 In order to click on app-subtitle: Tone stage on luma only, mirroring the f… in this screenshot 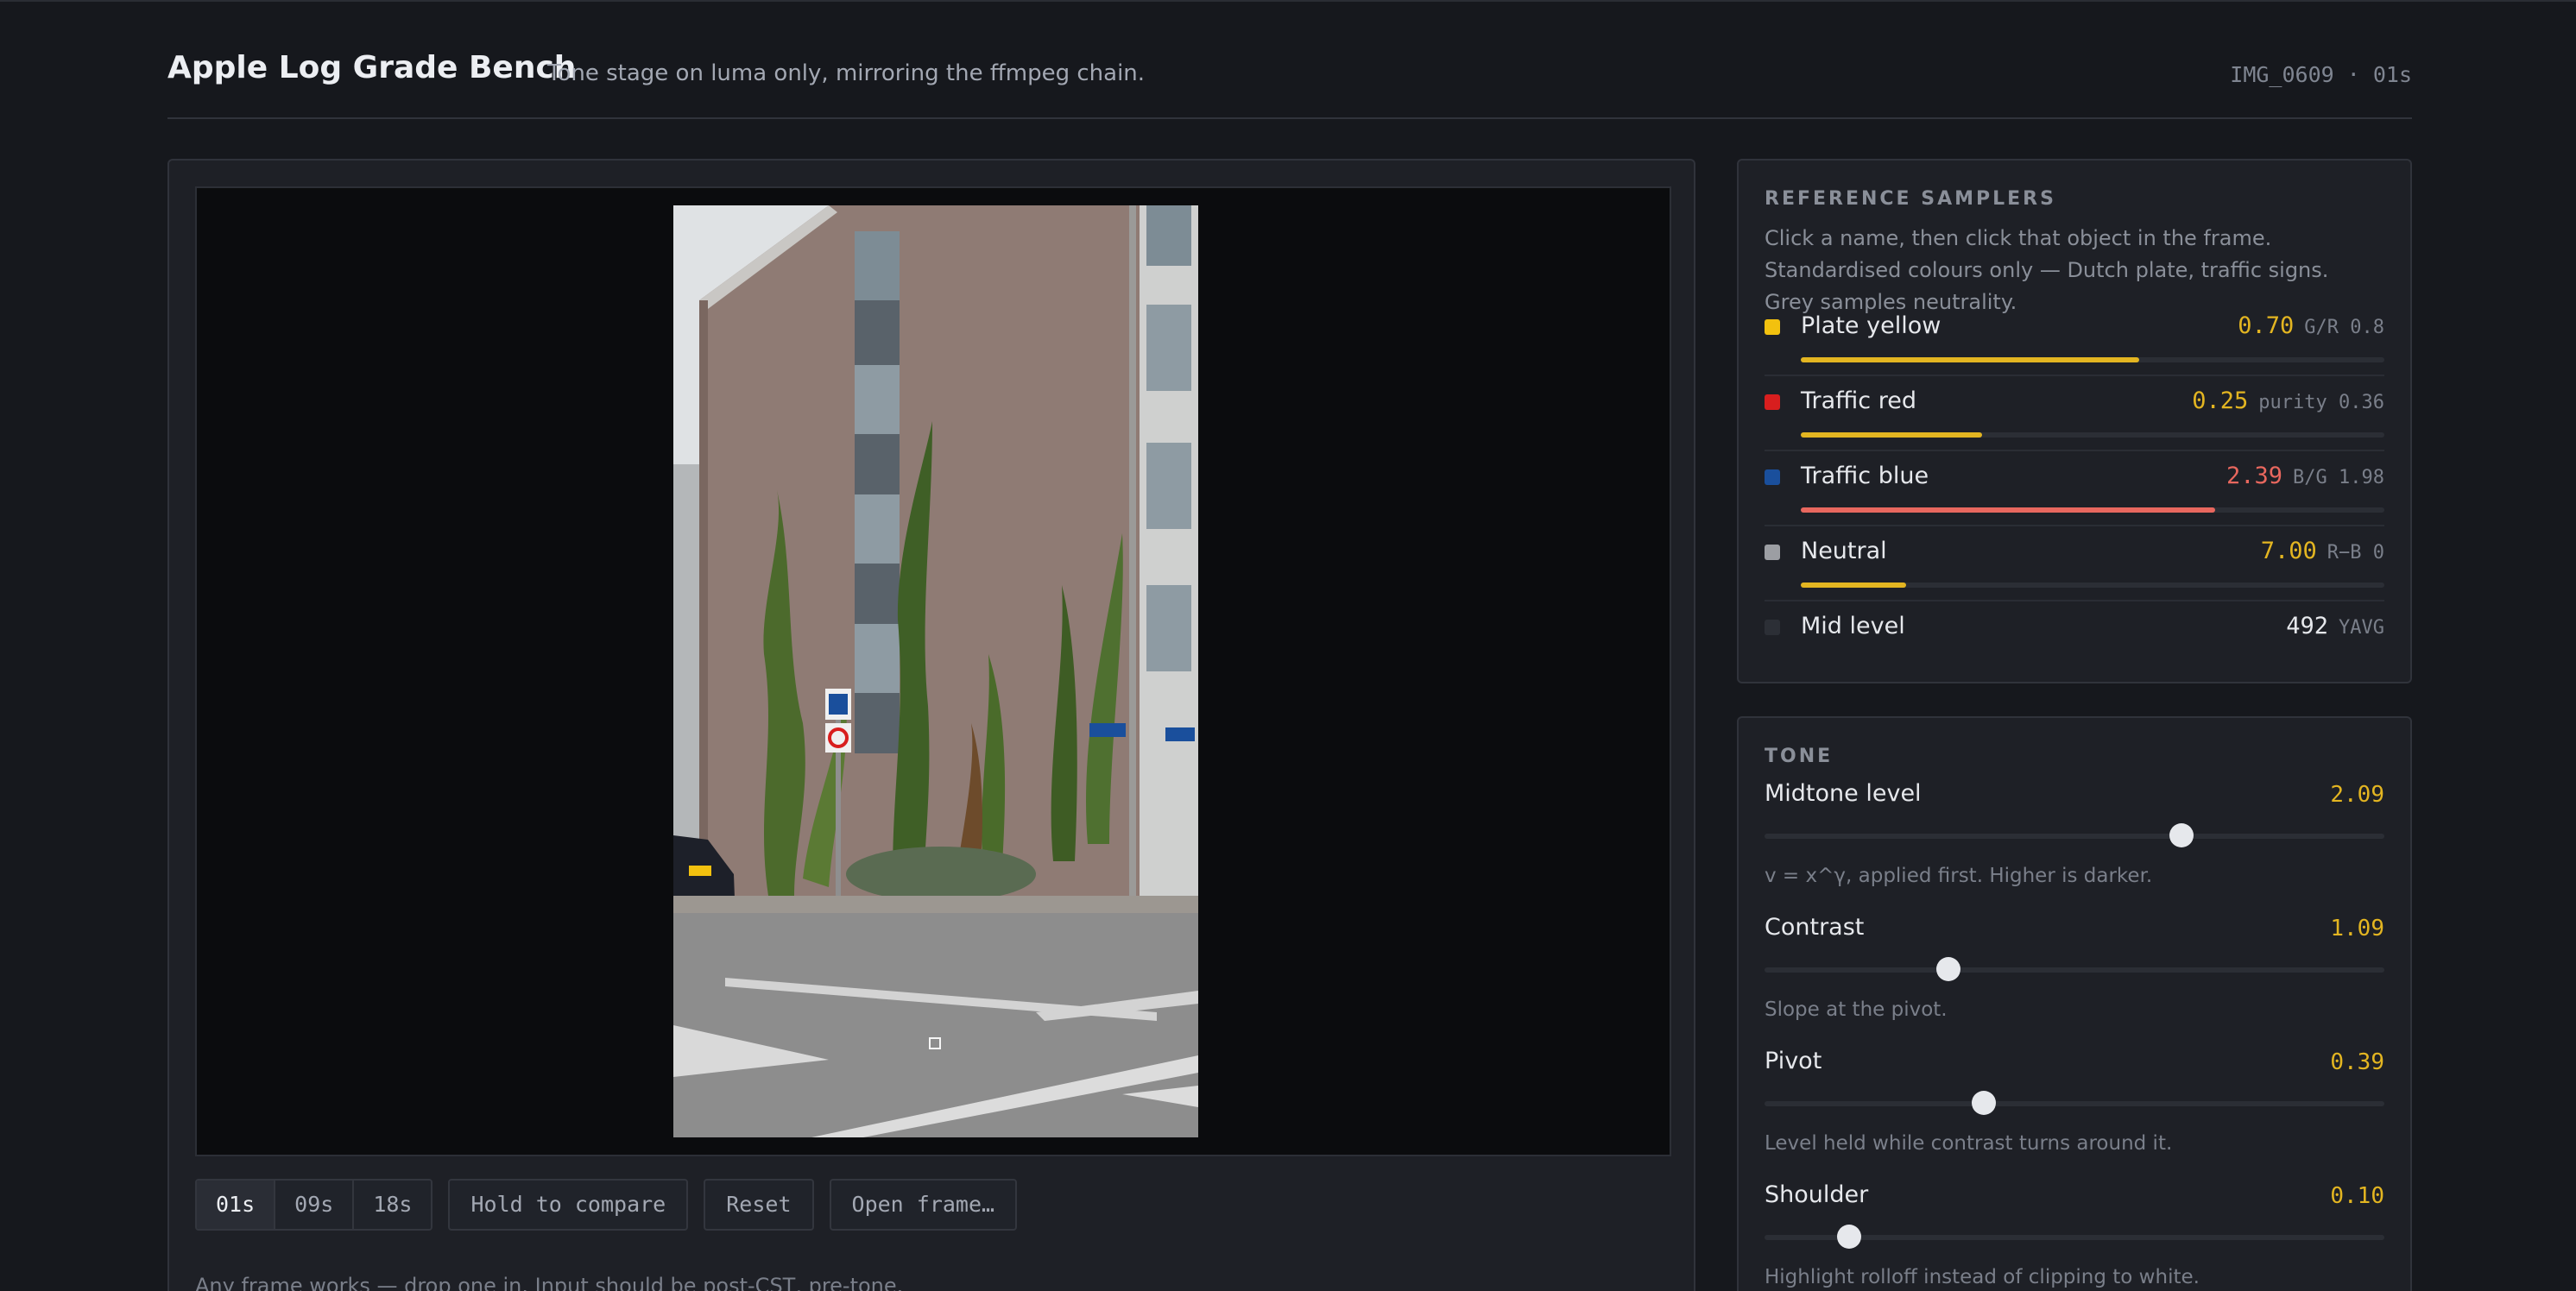, I will do `click(846, 73)`.